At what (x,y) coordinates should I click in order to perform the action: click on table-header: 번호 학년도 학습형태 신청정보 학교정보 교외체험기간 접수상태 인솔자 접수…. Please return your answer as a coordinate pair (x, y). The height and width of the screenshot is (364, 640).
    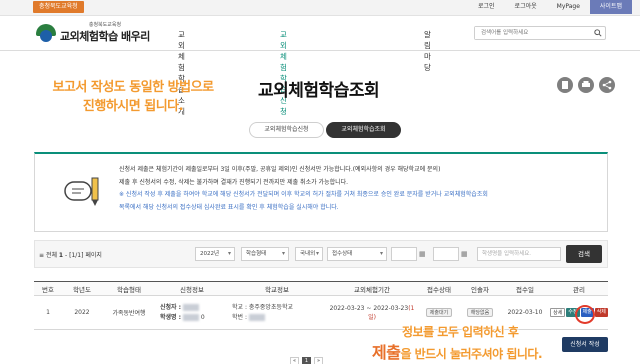
    Looking at the image, I should click on (321, 288).